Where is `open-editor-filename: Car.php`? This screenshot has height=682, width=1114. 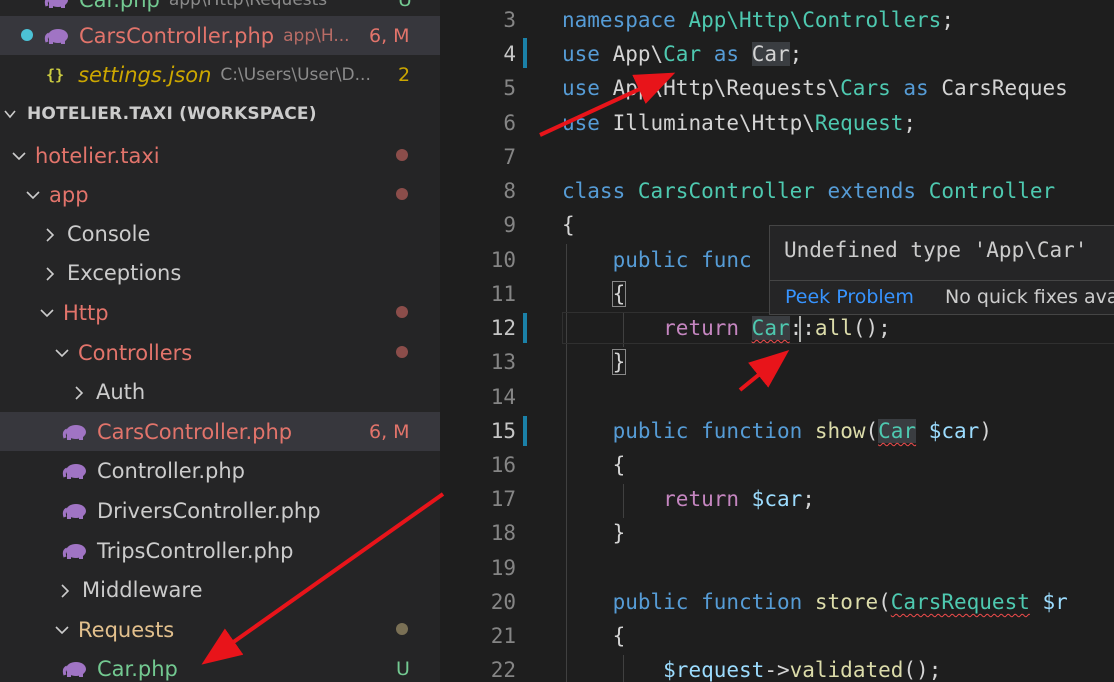
open-editor-filename: Car.php is located at coordinates (119, 6).